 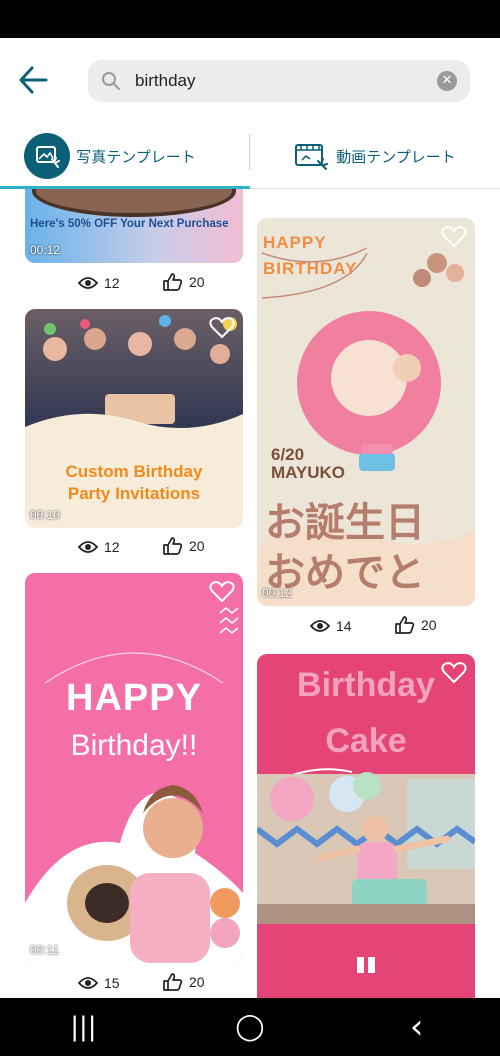 I want to click on photo-template-icon, so click(x=47, y=156).